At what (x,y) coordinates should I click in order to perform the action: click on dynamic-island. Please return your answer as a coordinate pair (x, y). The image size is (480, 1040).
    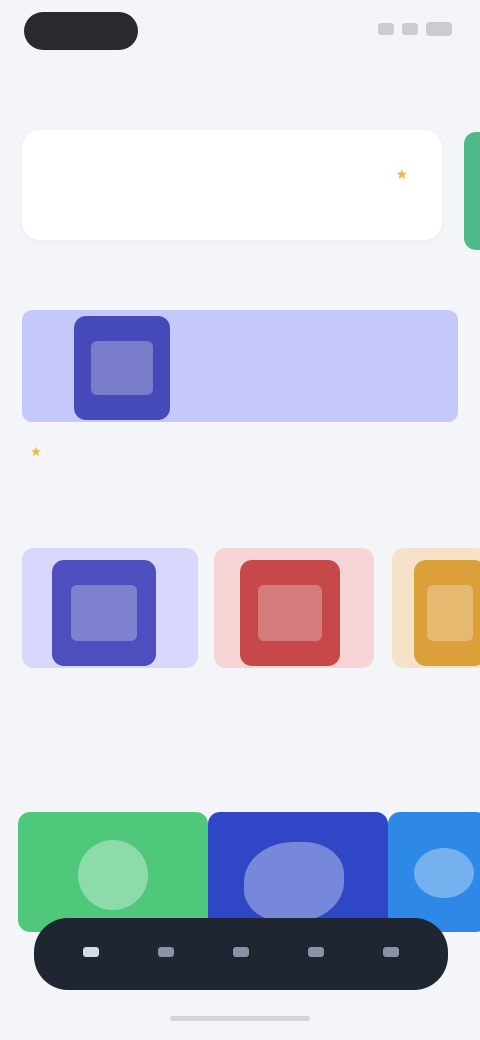
    Looking at the image, I should click on (81, 31).